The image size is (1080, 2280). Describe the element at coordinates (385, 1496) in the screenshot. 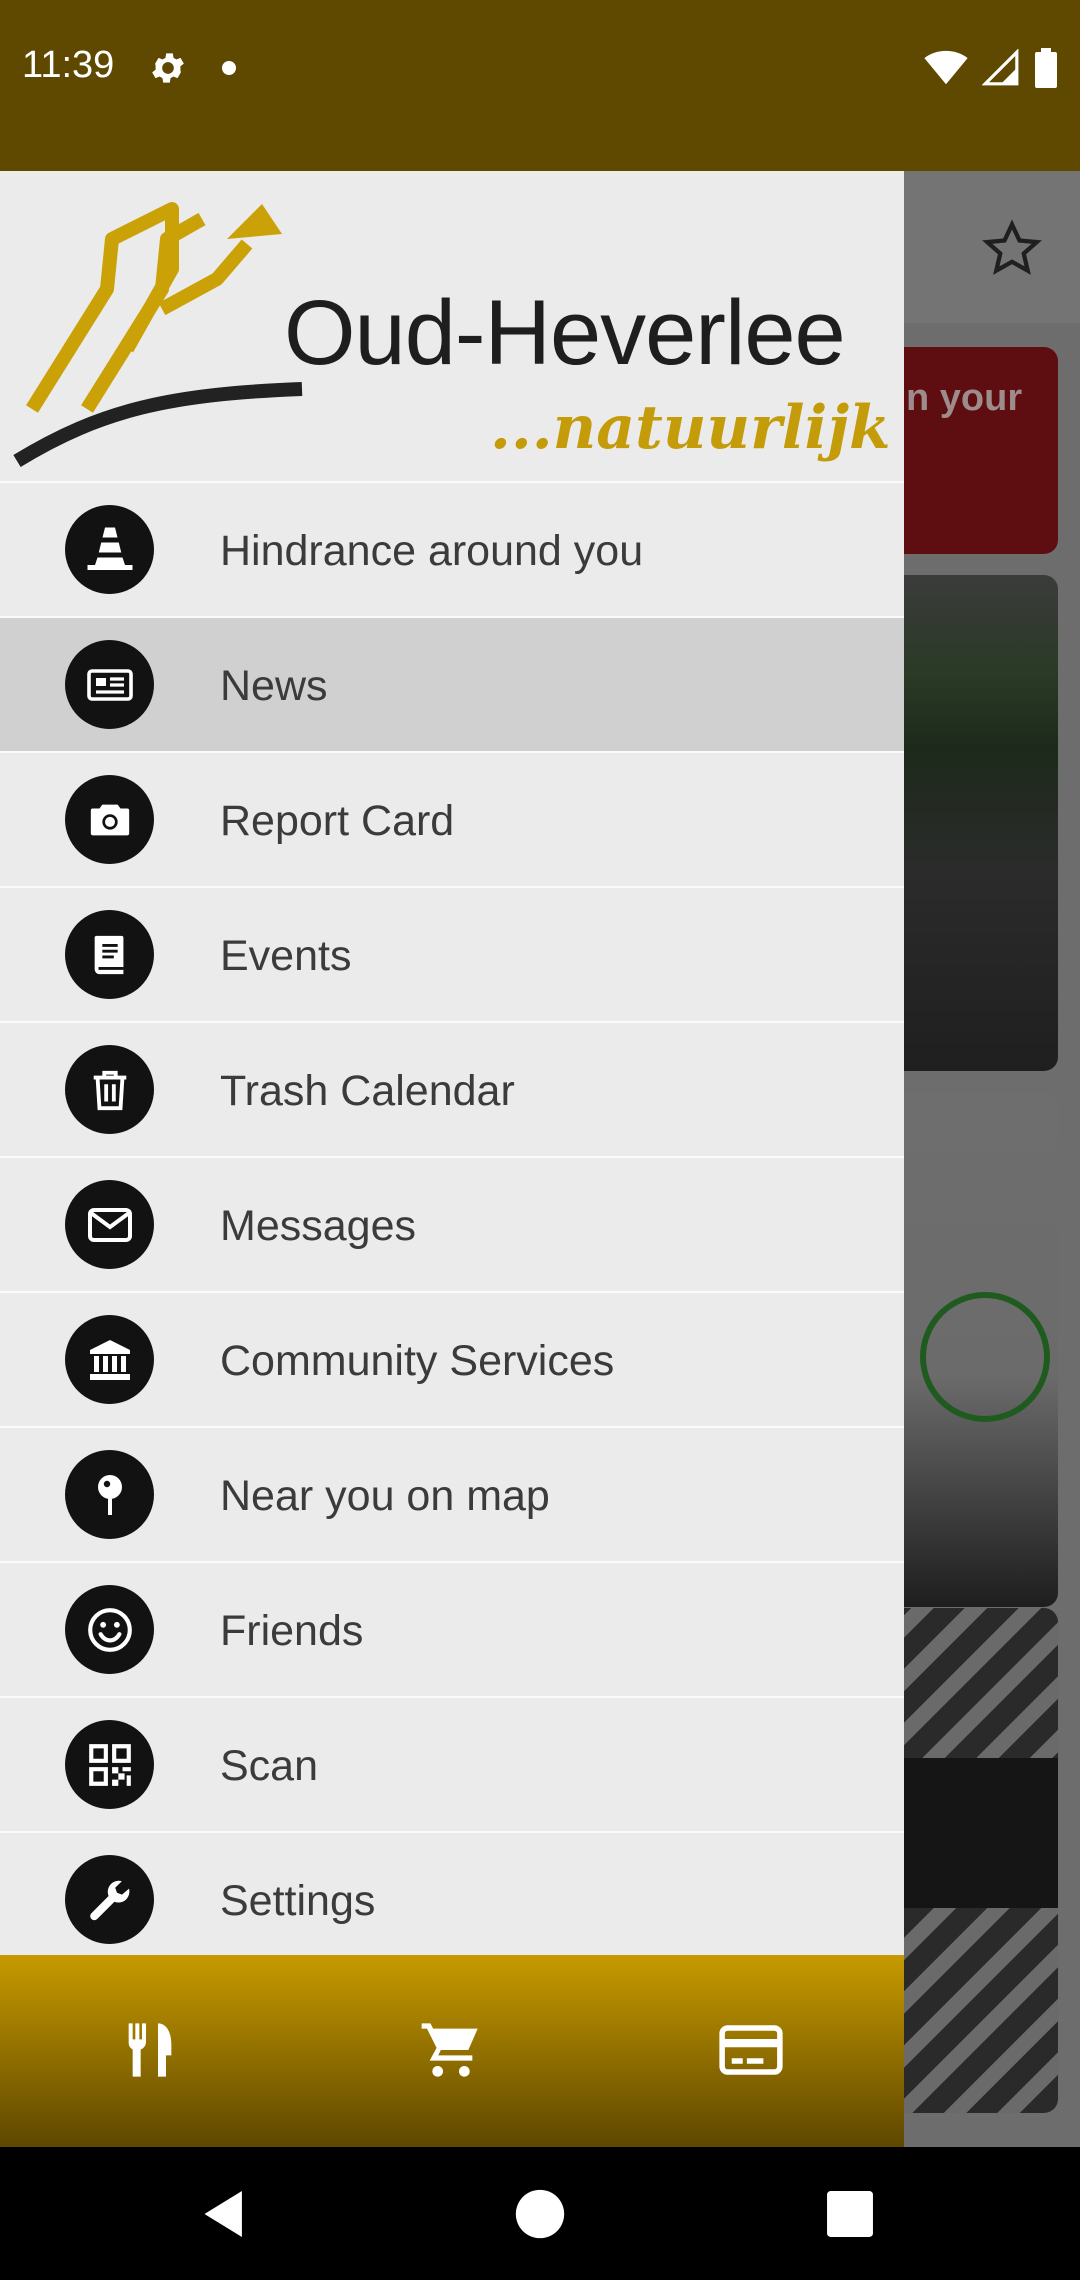

I see `menu-item-label: Near you on map` at that location.